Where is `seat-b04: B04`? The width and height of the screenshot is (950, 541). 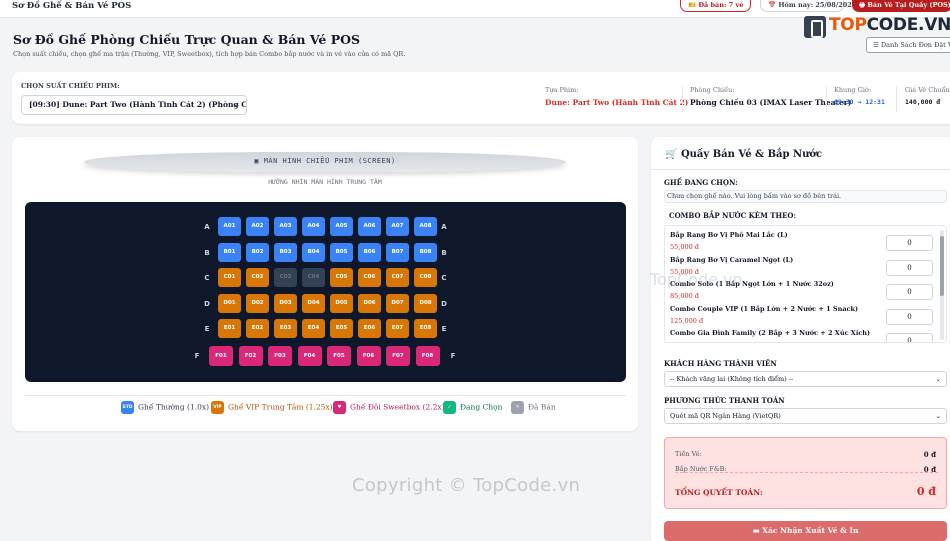 seat-b04: B04 is located at coordinates (313, 252).